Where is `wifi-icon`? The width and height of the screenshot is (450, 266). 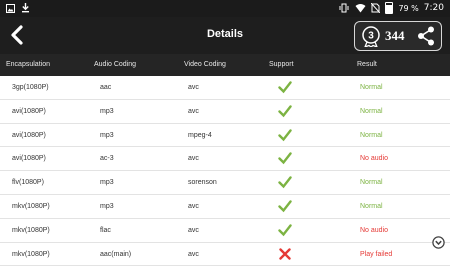 wifi-icon is located at coordinates (360, 8).